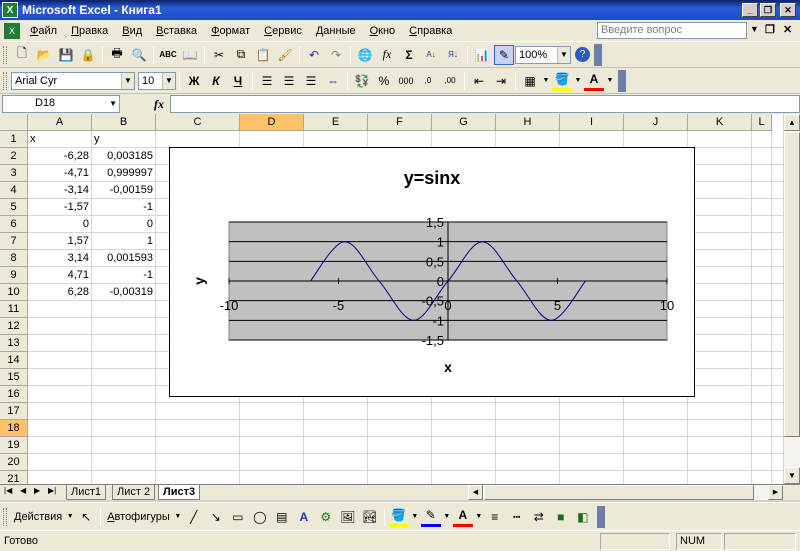 The width and height of the screenshot is (800, 551). Describe the element at coordinates (23, 490) in the screenshot. I see `prev-sheet-icon: ◀` at that location.